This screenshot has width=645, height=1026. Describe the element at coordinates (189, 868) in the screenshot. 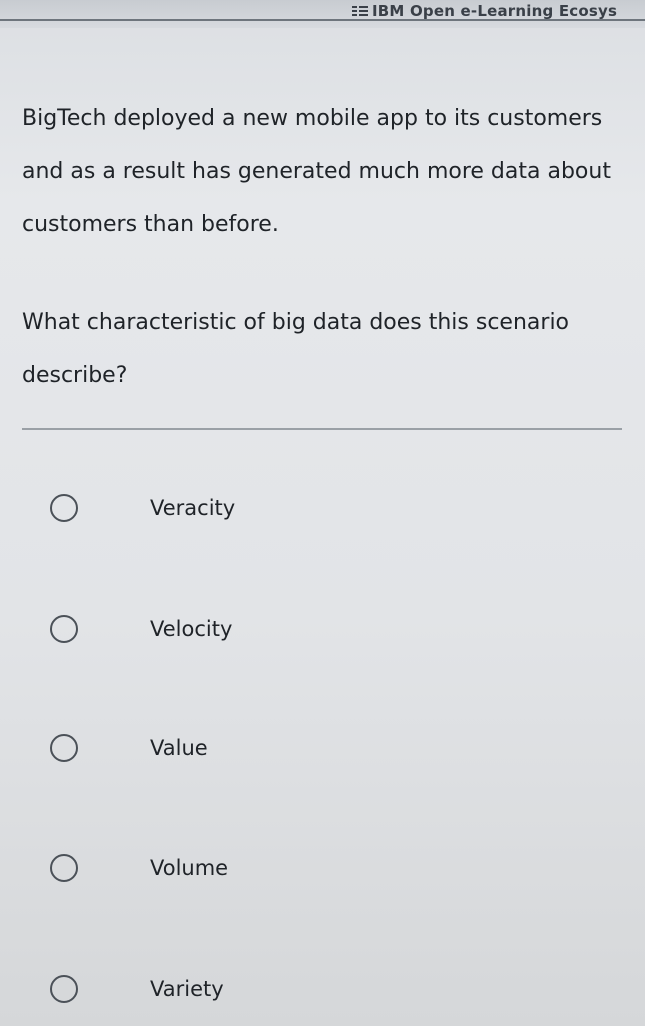

I see `option-label-volume: Volume` at that location.